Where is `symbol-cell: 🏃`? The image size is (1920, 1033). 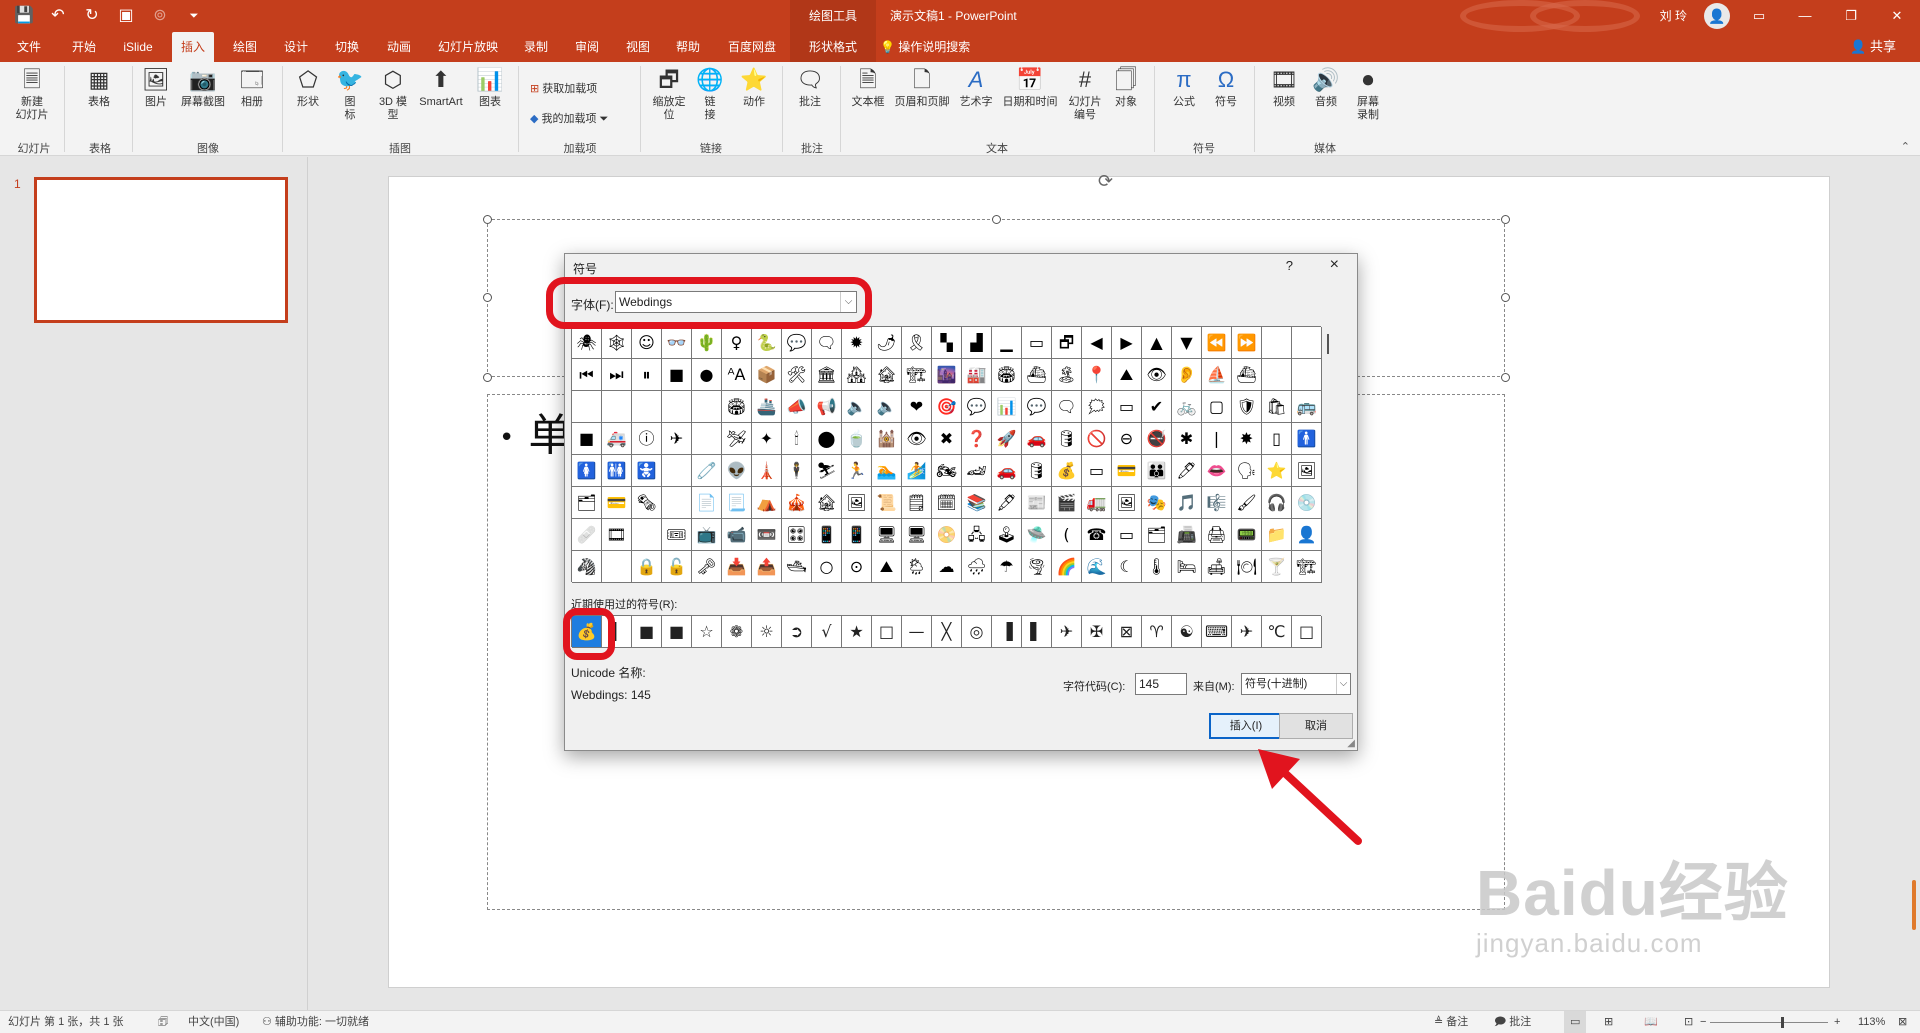
symbol-cell: 🏃 is located at coordinates (857, 471).